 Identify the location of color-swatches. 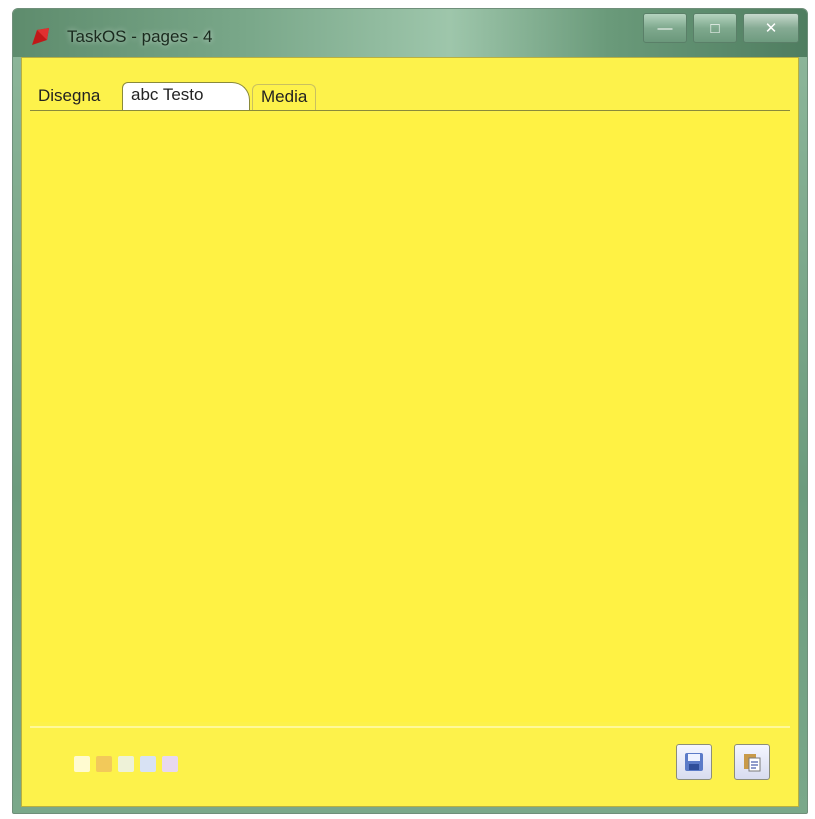
(126, 764).